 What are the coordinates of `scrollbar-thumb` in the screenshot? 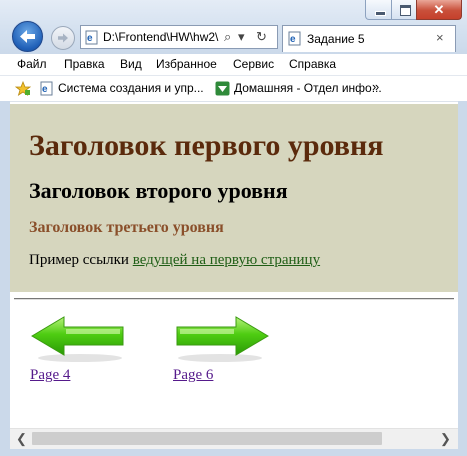 It's located at (207, 438).